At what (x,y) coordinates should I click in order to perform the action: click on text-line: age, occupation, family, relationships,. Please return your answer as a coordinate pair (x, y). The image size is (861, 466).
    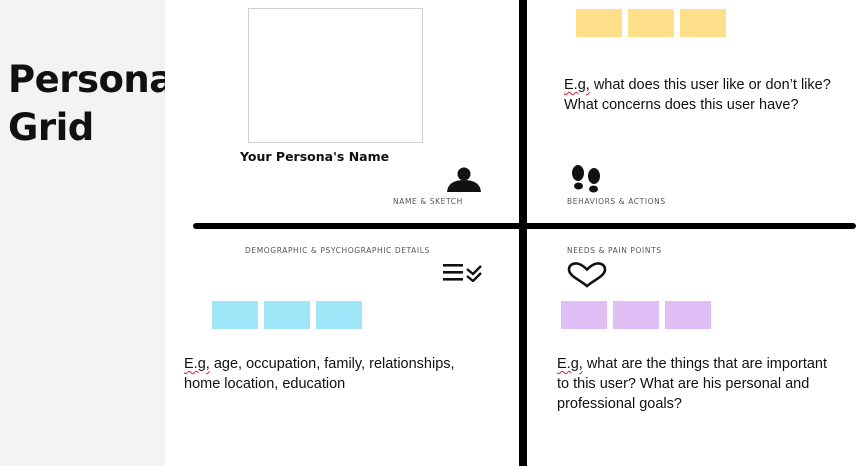
    Looking at the image, I should click on (332, 364).